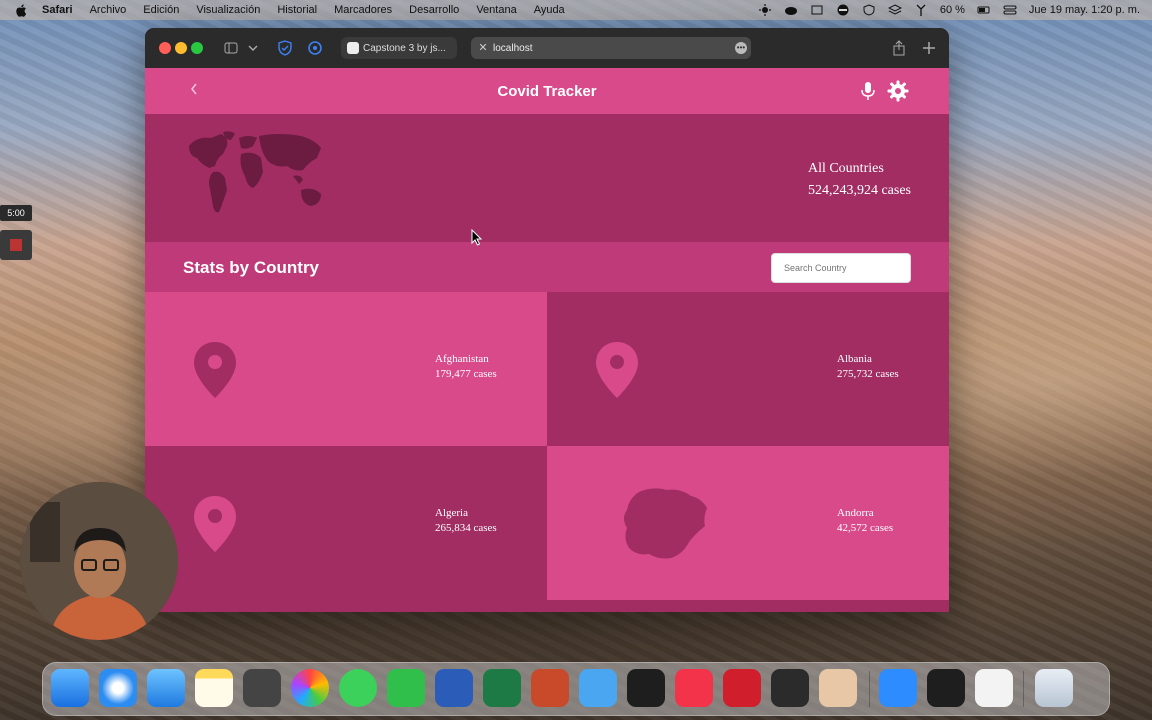 The height and width of the screenshot is (720, 1152). Describe the element at coordinates (817, 10) in the screenshot. I see `window-icon` at that location.